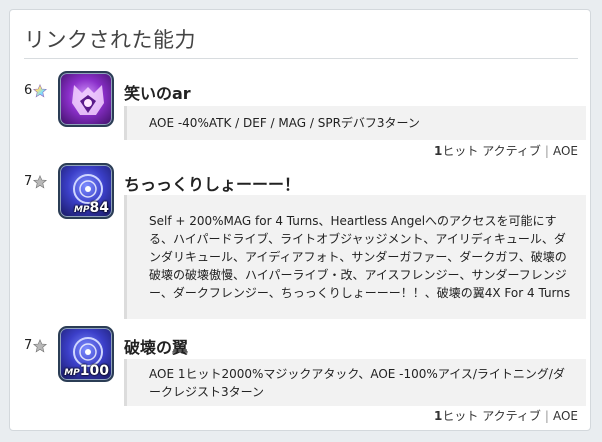  I want to click on ability-name: ちっっくりしょーーー！, so click(212, 184).